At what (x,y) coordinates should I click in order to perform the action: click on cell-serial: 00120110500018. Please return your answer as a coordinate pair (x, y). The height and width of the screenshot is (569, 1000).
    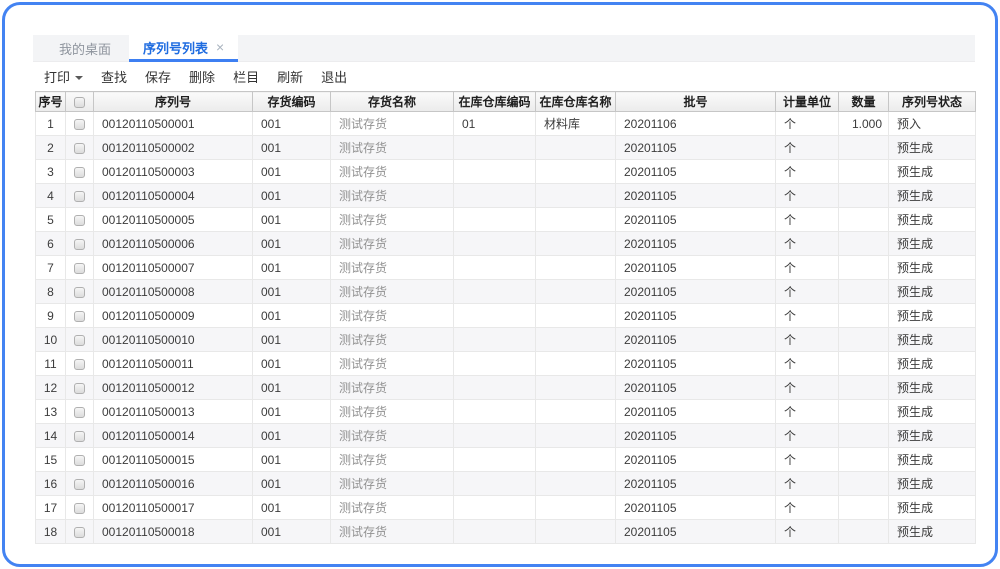
    Looking at the image, I should click on (173, 531).